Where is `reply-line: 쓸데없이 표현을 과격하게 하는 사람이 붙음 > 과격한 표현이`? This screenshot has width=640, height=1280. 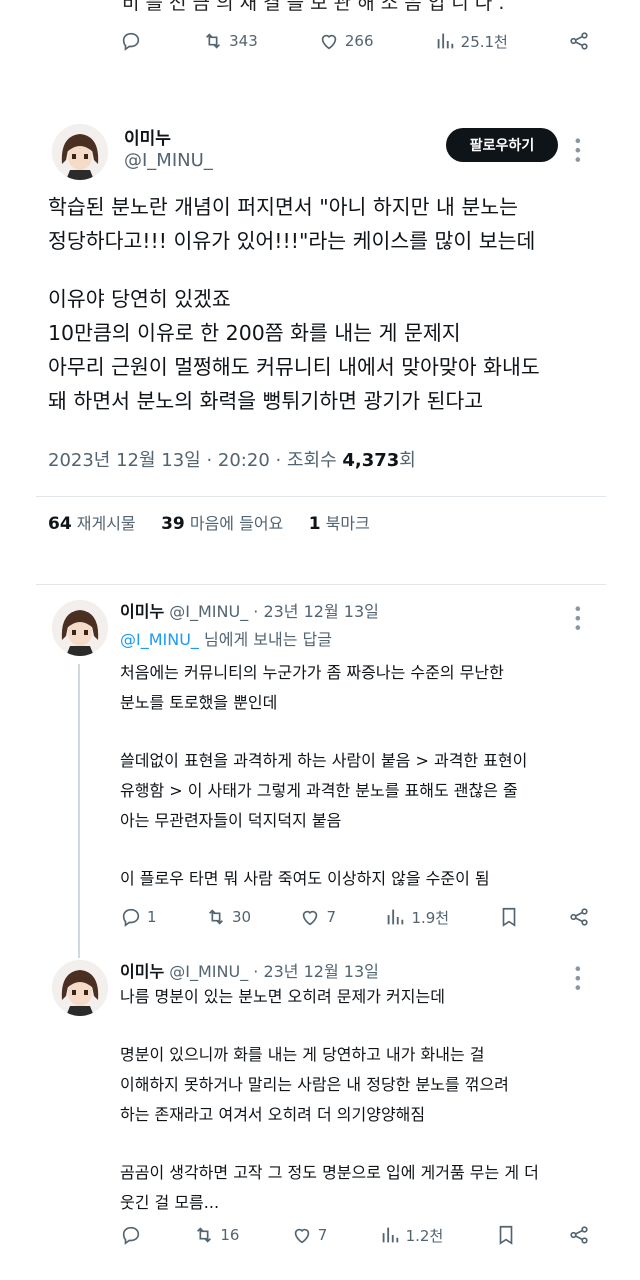 reply-line: 쓸데없이 표현을 과격하게 하는 사람이 붙음 > 과격한 표현이 is located at coordinates (324, 760).